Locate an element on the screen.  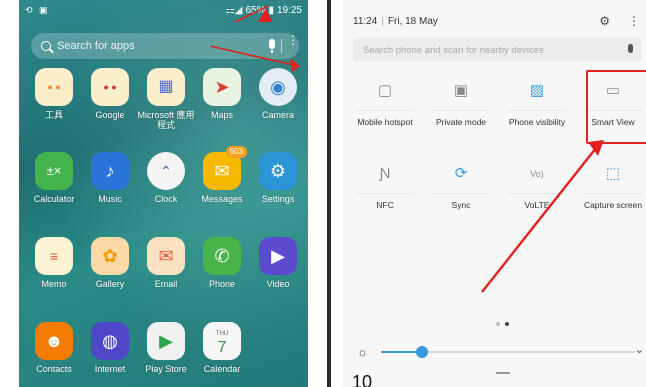
arrow-to-smart-view is located at coordinates (542, 216).